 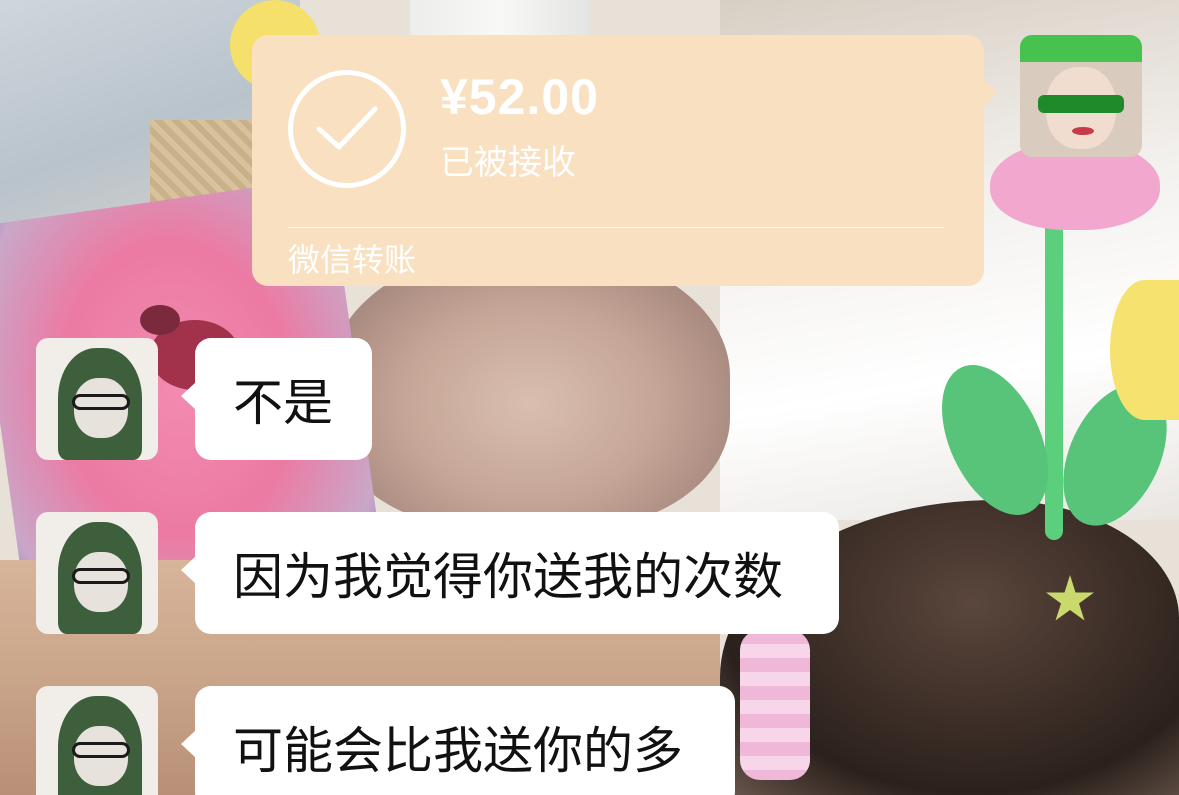 What do you see at coordinates (1054, 380) in the screenshot?
I see `background-flower-stem` at bounding box center [1054, 380].